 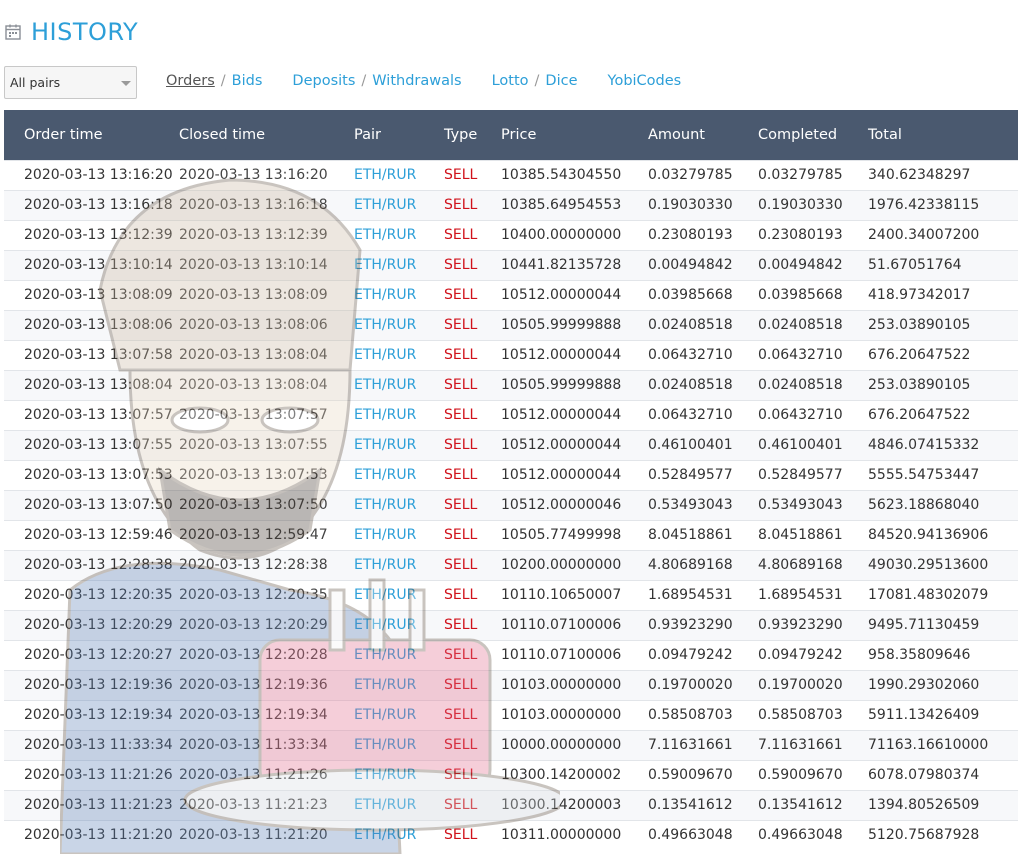 I want to click on cell-price: 10103.00000000, so click(x=574, y=714).